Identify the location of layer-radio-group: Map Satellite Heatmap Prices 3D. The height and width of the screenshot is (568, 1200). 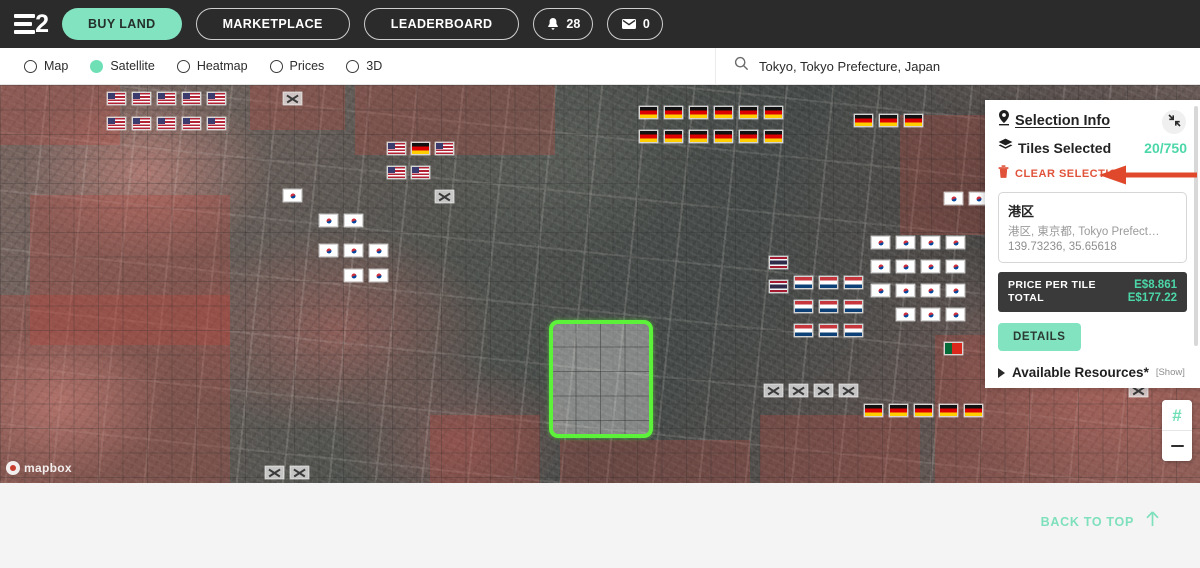
(191, 66).